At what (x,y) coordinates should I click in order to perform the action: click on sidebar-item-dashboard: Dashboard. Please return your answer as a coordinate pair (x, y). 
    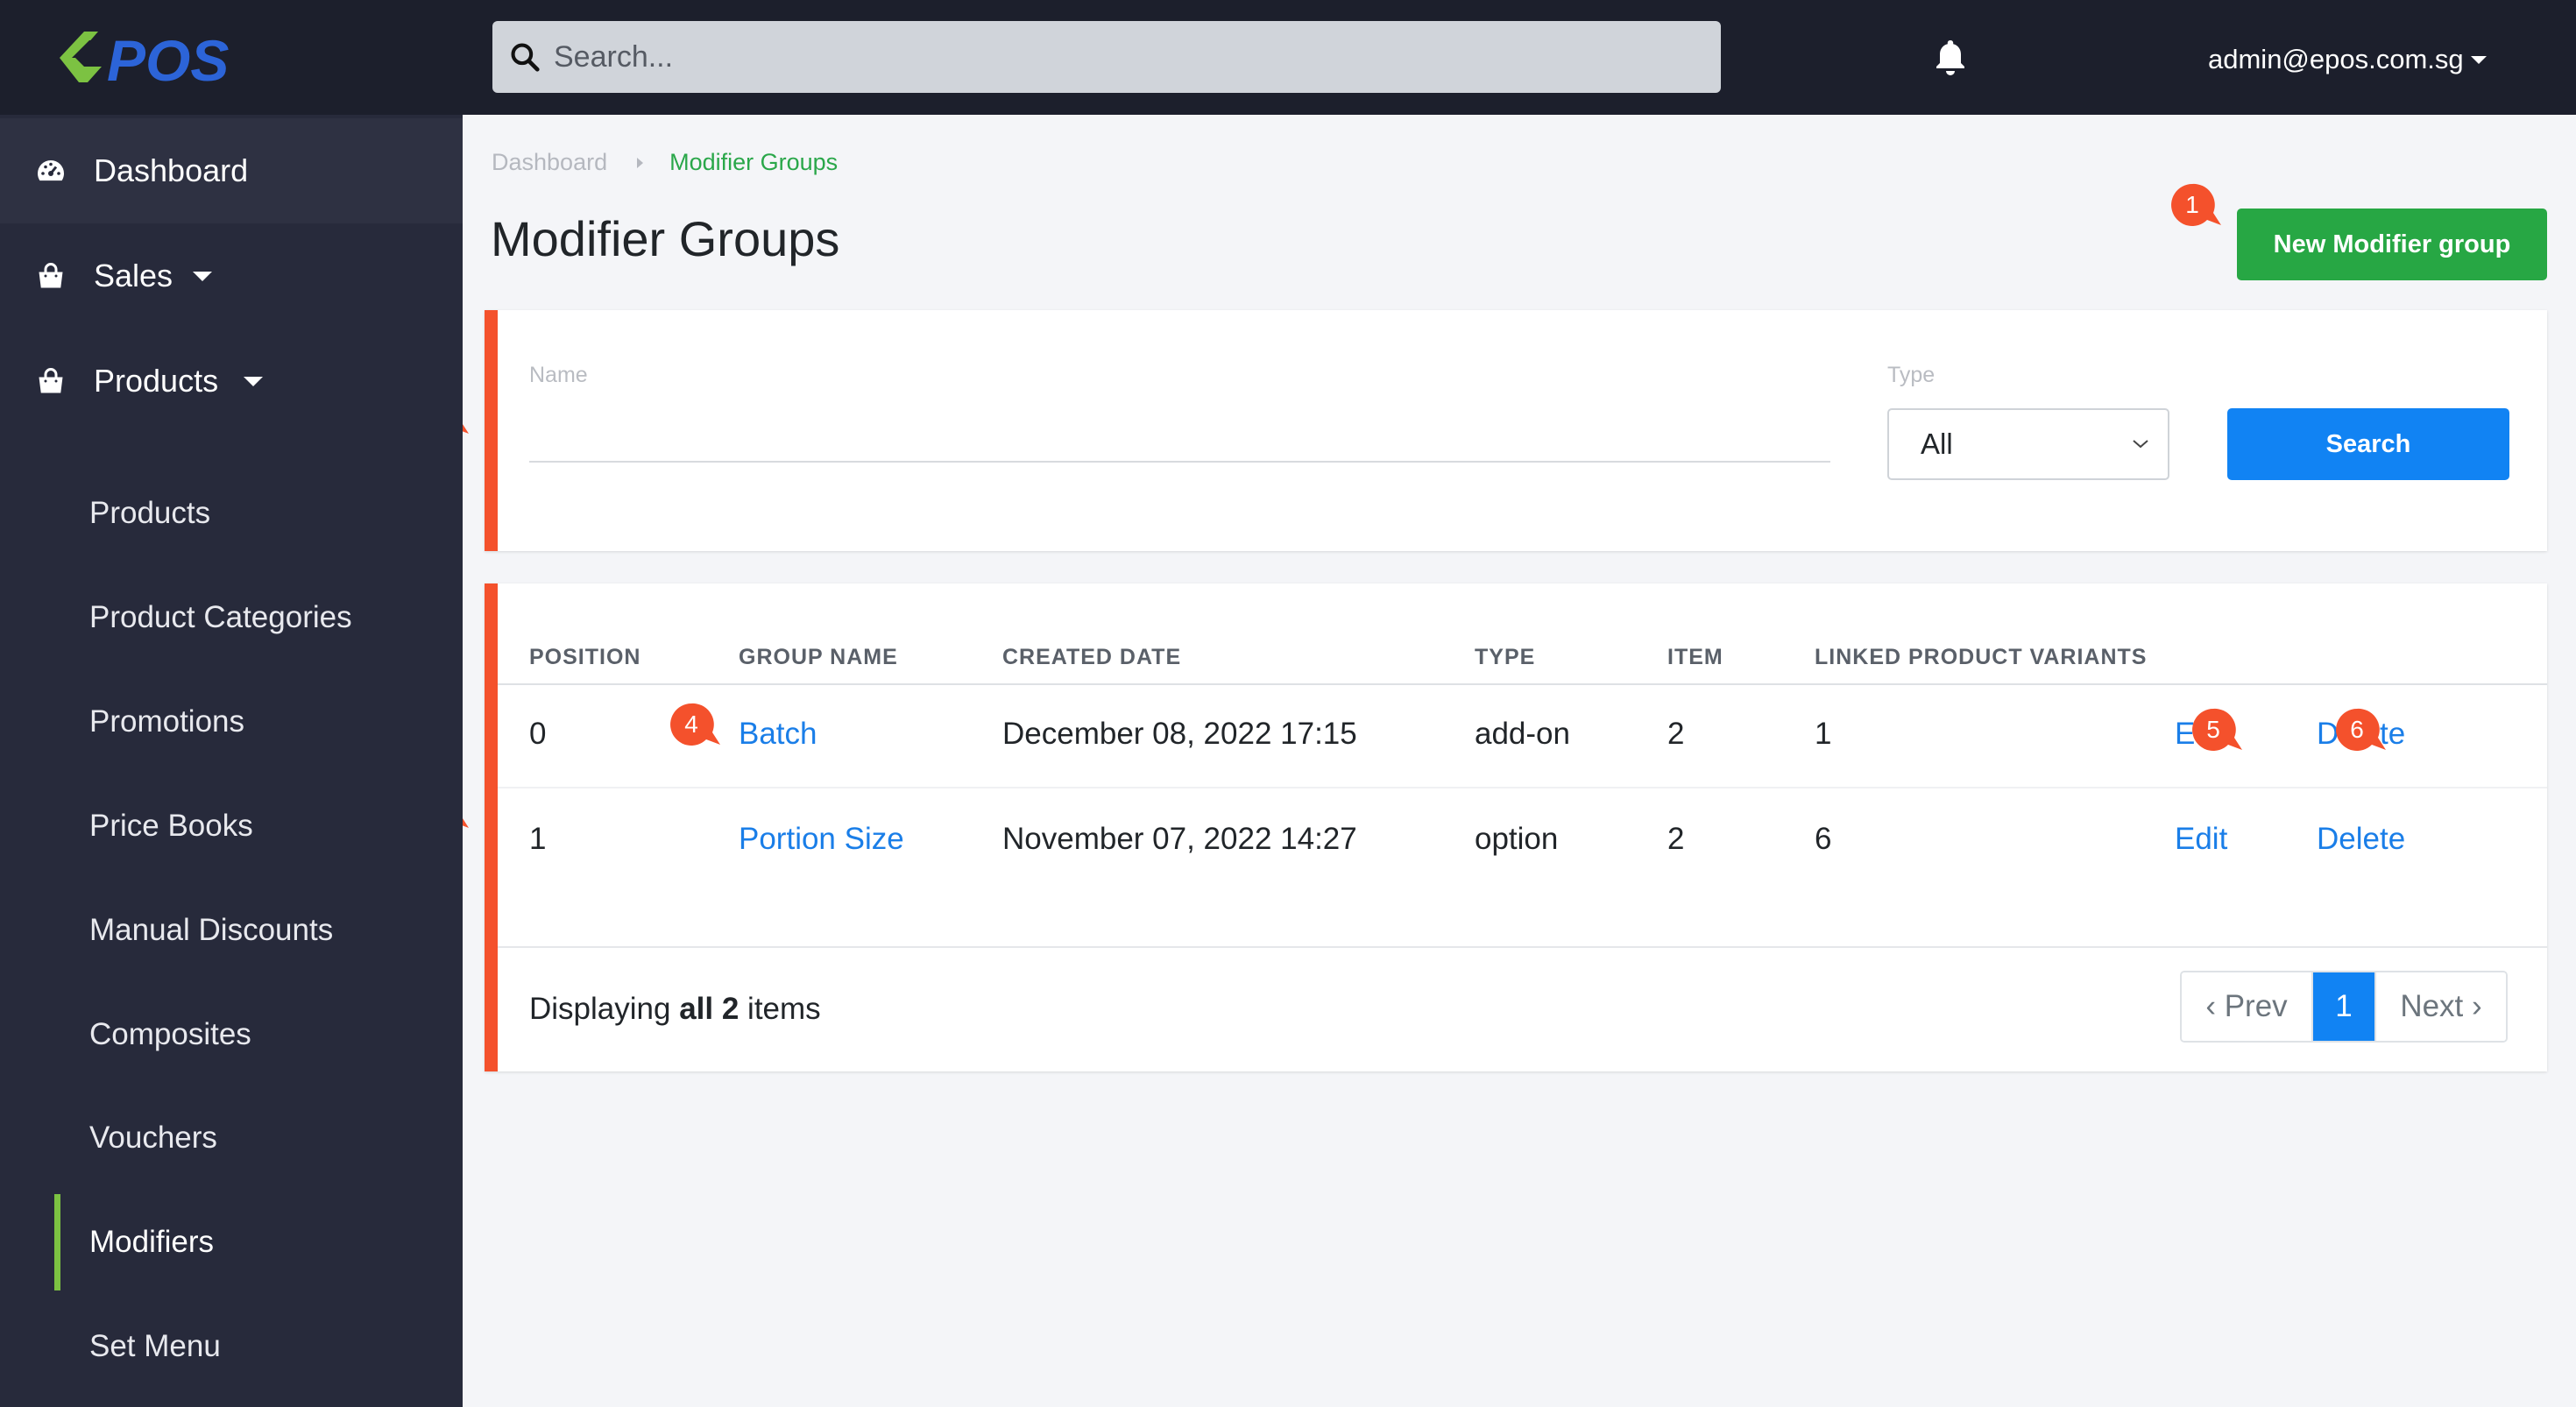
    Looking at the image, I should click on (231, 170).